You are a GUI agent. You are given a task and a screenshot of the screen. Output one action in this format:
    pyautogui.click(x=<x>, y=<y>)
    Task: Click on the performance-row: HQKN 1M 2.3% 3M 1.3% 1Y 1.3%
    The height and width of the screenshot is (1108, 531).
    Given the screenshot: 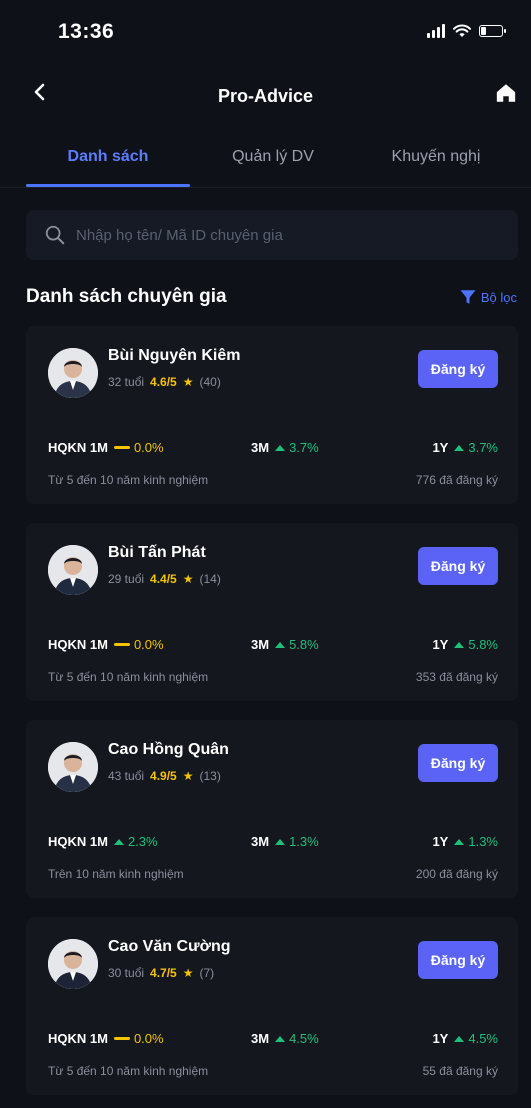 What is the action you would take?
    pyautogui.click(x=273, y=844)
    